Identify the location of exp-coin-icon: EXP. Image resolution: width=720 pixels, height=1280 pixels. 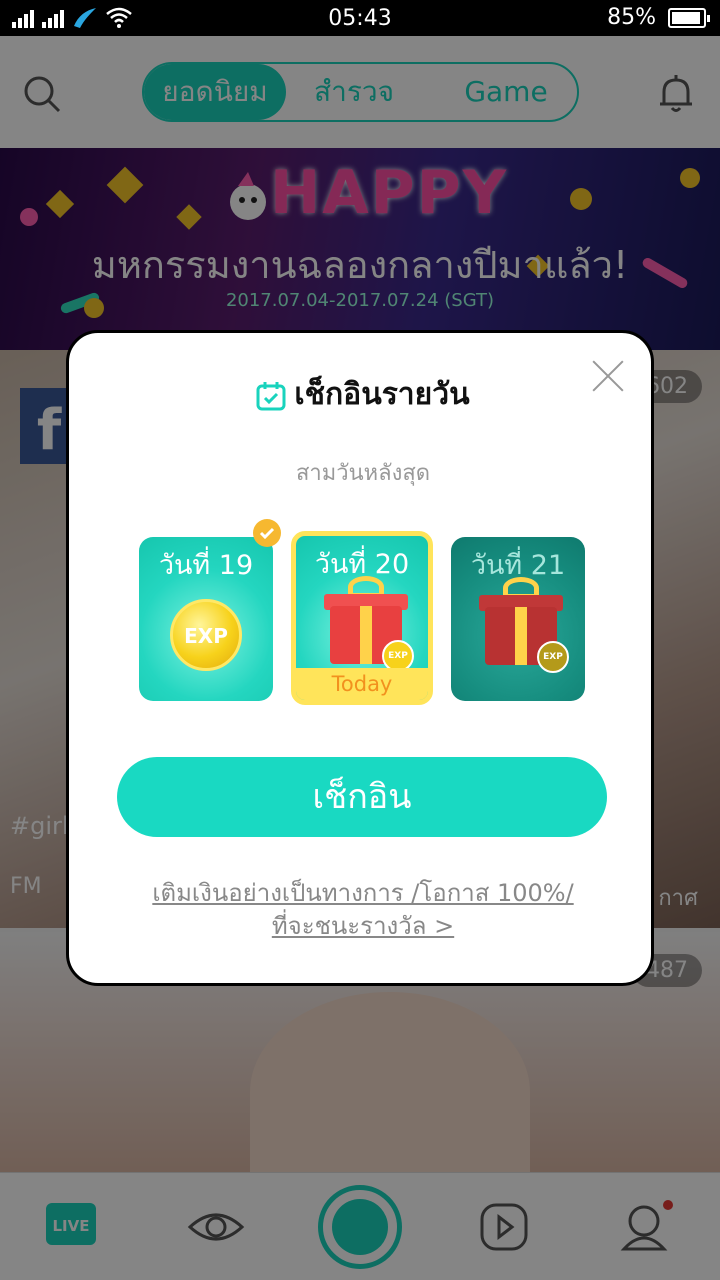
(206, 635).